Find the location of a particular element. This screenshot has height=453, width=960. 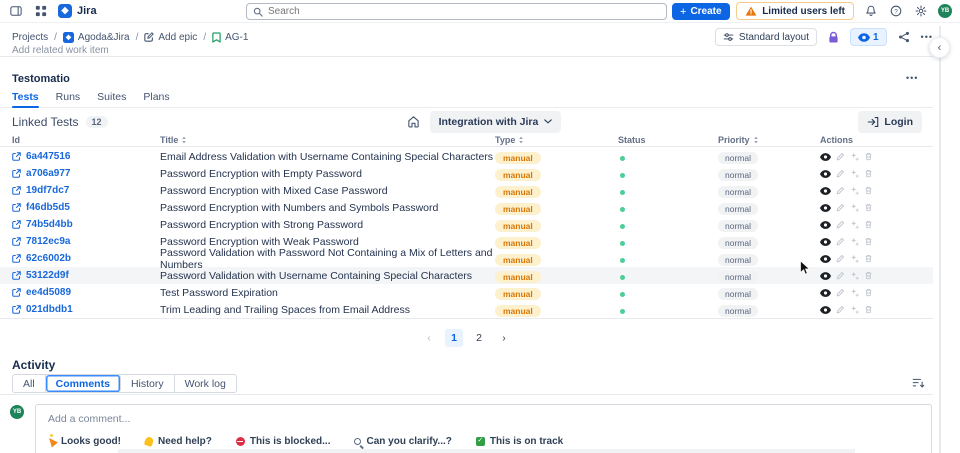

app-switcher-icon is located at coordinates (41, 11).